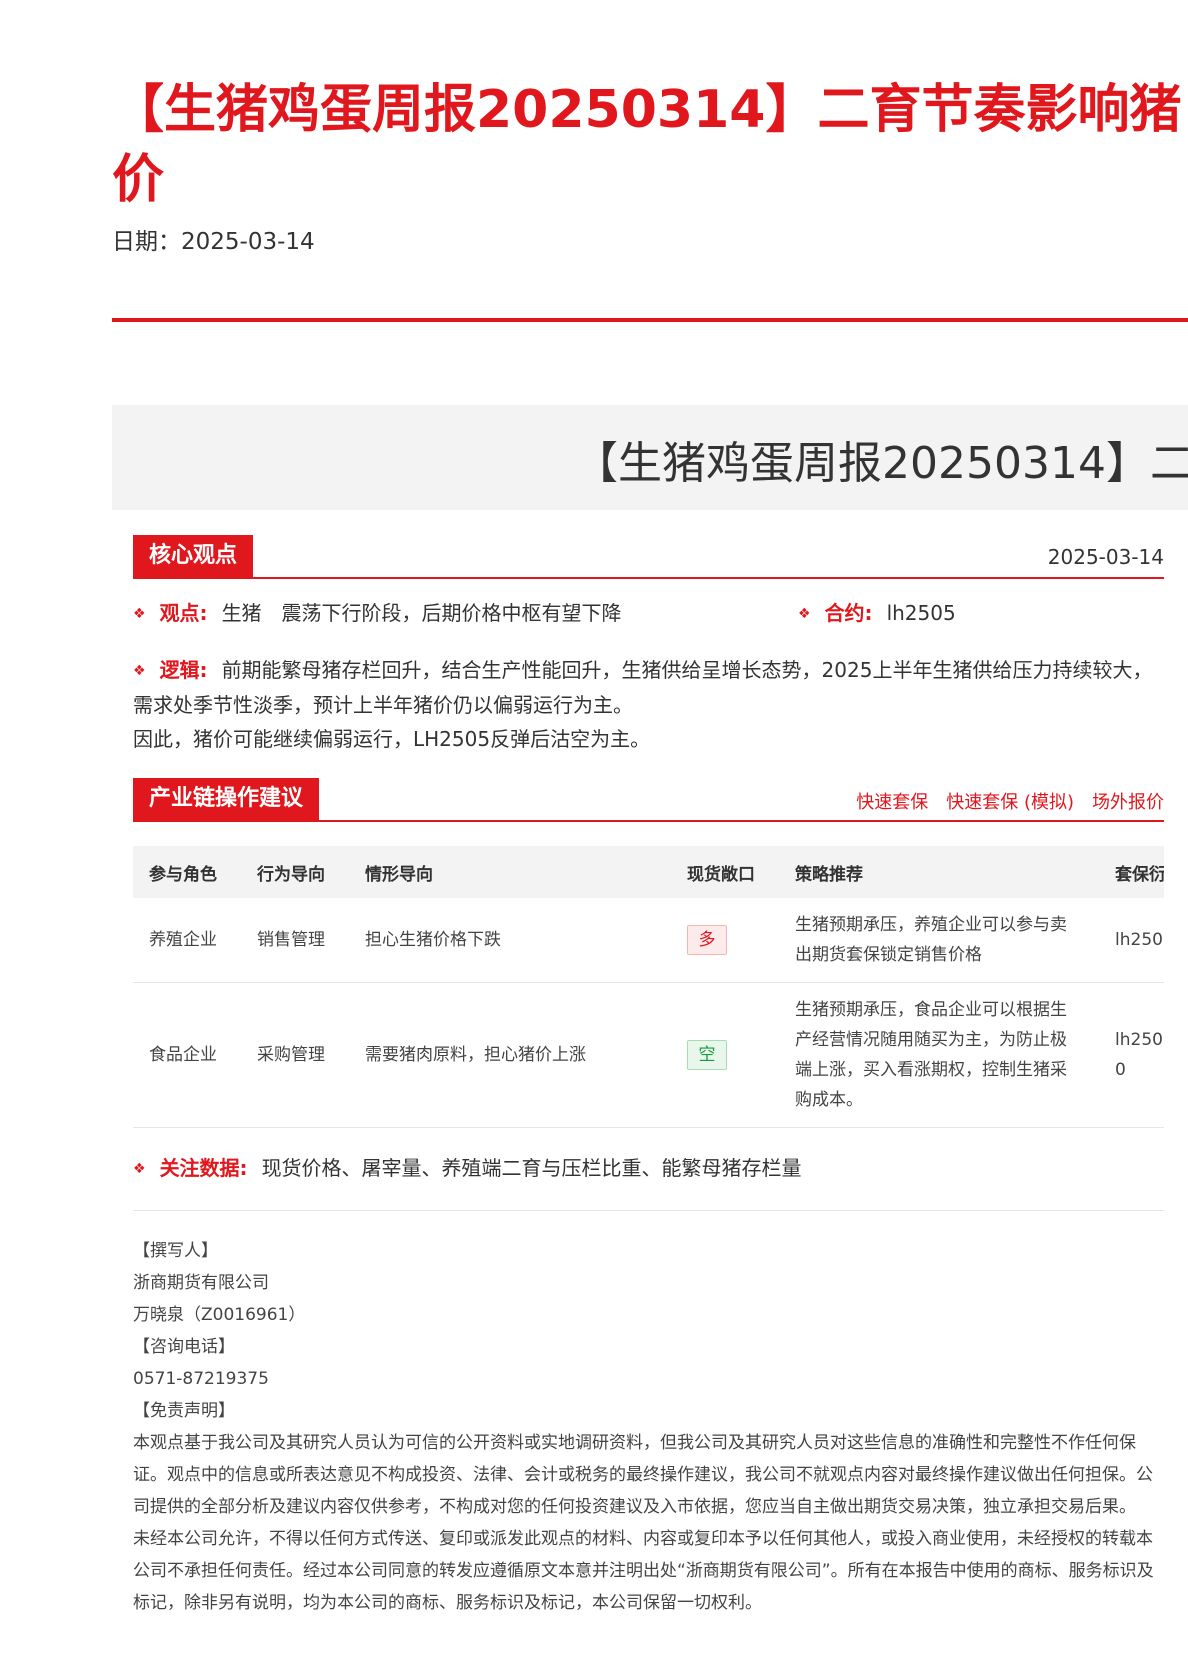 Image resolution: width=1188 pixels, height=1680 pixels. What do you see at coordinates (1131, 1055) in the screenshot?
I see `row-hedge: lh2505 0` at bounding box center [1131, 1055].